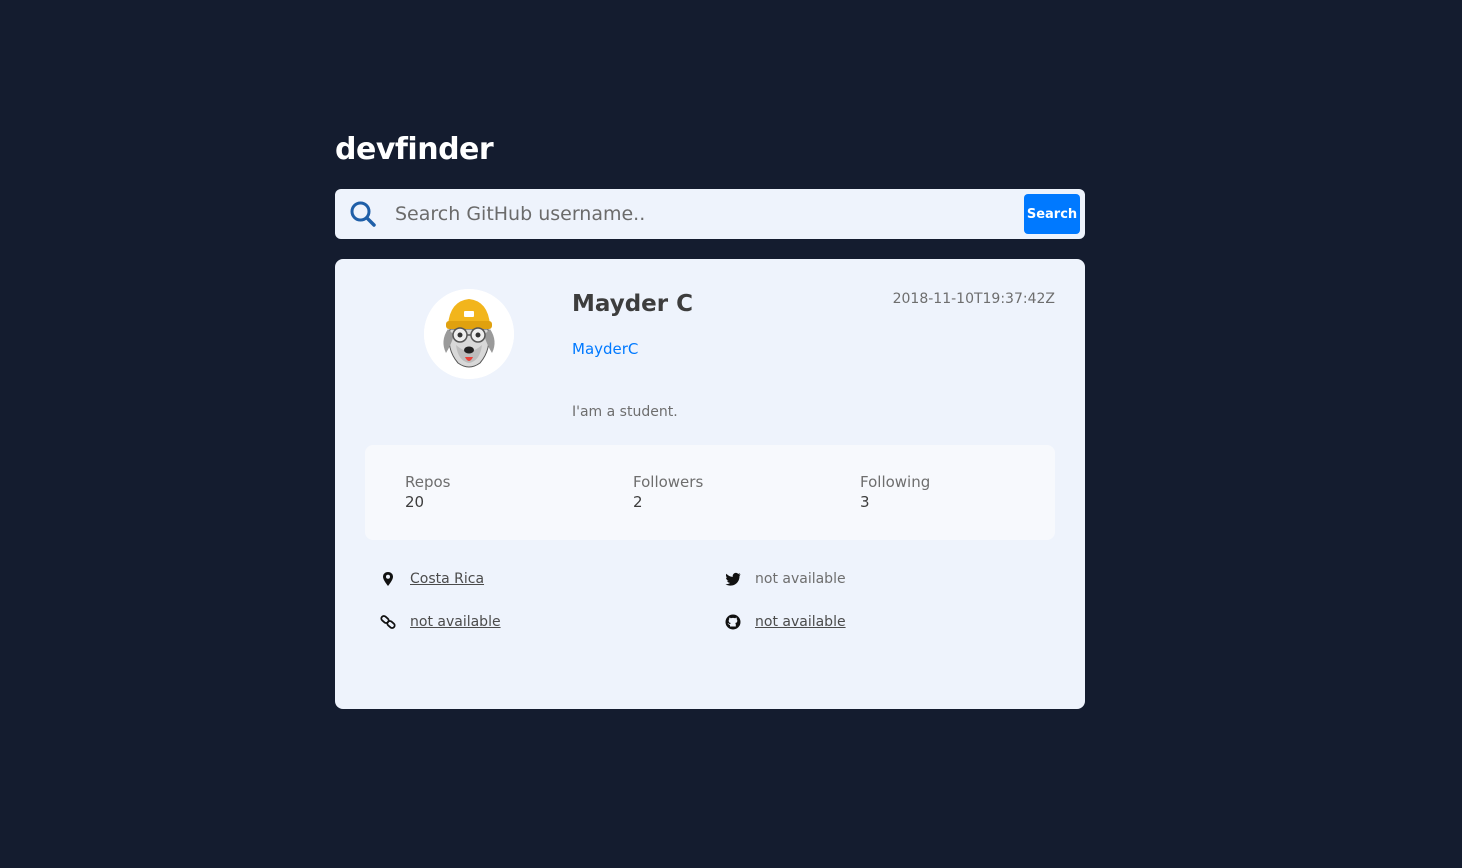  What do you see at coordinates (733, 622) in the screenshot?
I see `github-icon` at bounding box center [733, 622].